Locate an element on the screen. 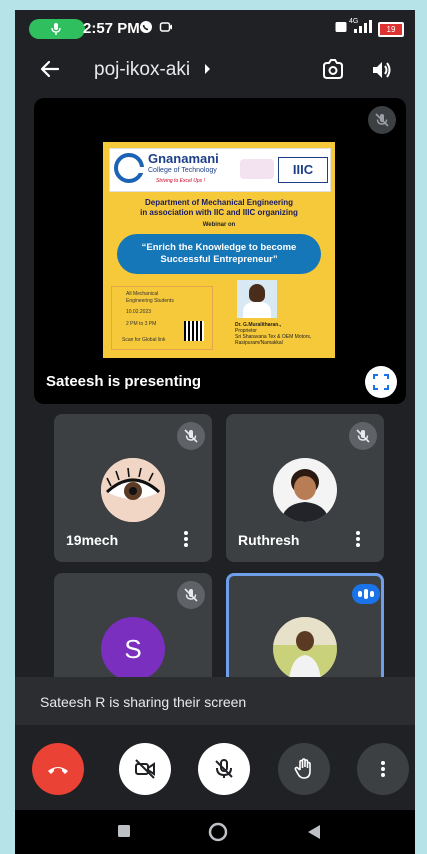 The image size is (427, 854). screen-record-icon is located at coordinates (165, 27).